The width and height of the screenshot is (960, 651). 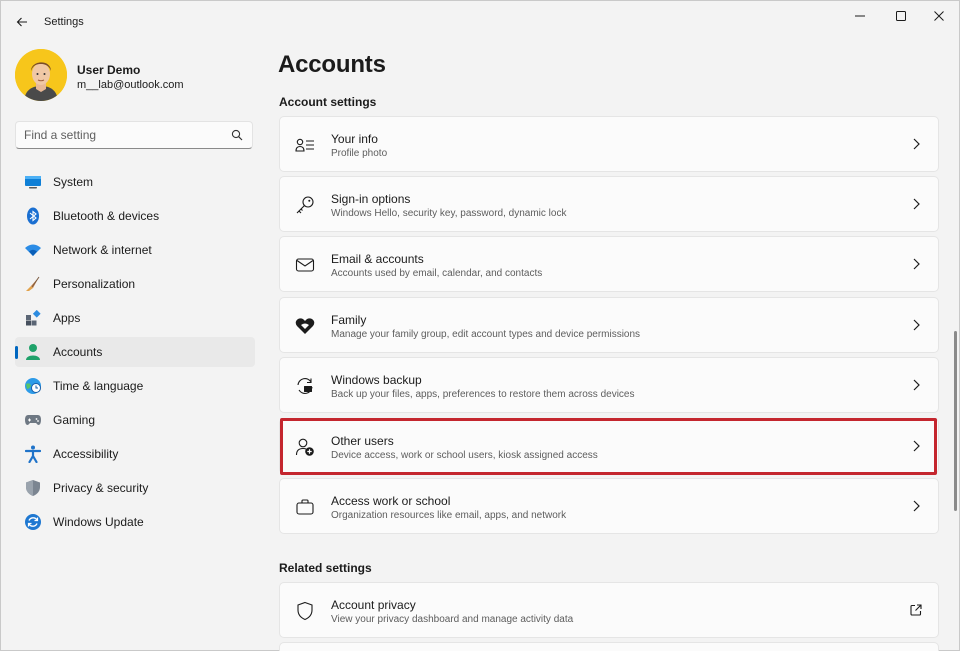 I want to click on sidebar-item-label: Accessibility, so click(x=86, y=454).